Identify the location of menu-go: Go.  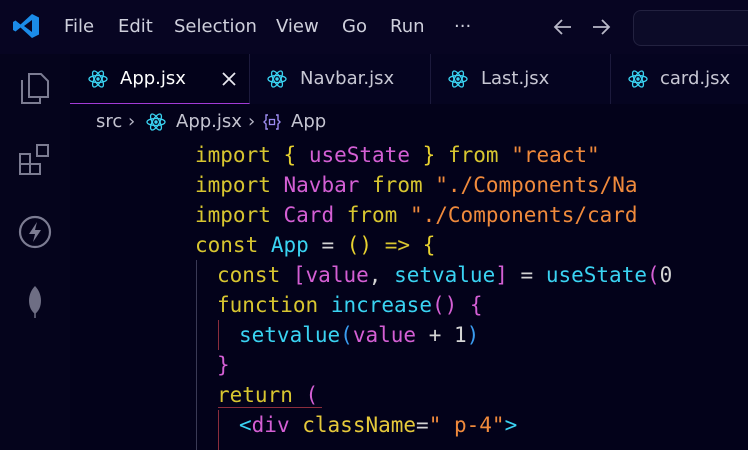
(354, 27).